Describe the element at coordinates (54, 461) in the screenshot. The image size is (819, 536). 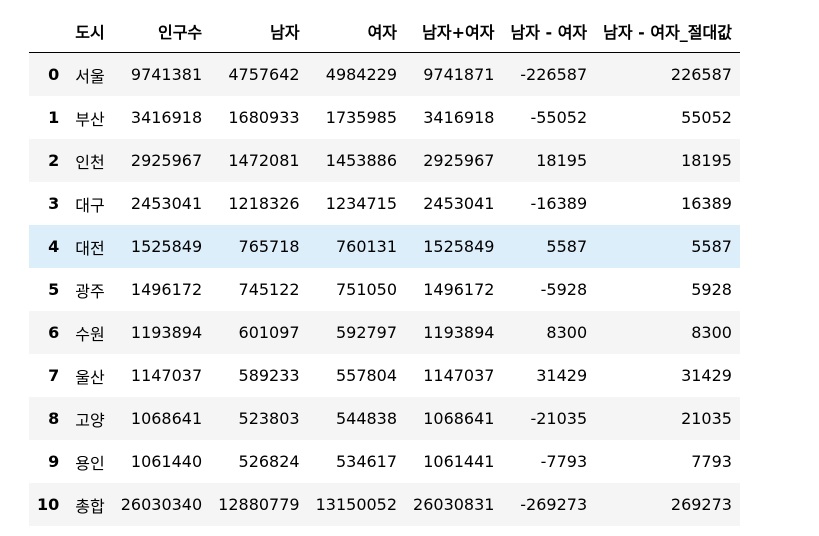
I see `row-index: 9` at that location.